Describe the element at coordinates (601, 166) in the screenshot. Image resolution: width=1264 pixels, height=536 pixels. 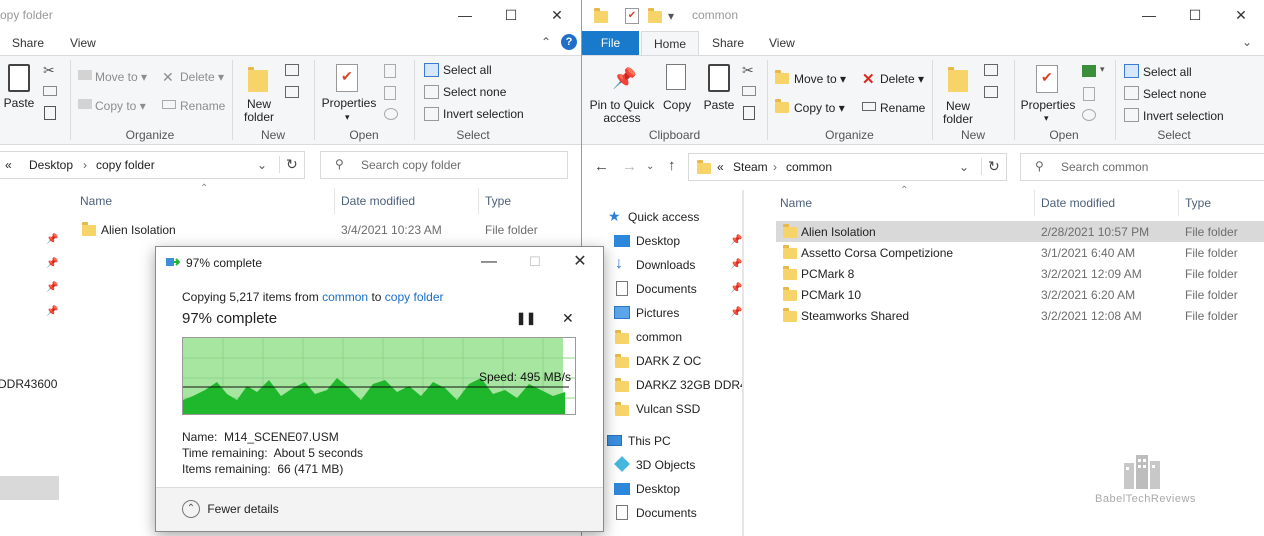
I see `back-arrow-icon: ←` at that location.